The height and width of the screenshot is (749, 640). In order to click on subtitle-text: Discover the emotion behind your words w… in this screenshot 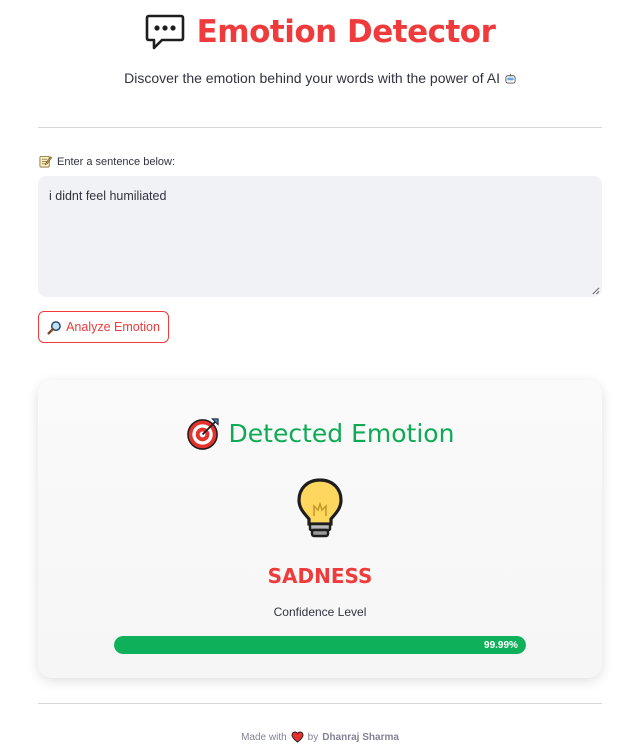, I will do `click(312, 78)`.